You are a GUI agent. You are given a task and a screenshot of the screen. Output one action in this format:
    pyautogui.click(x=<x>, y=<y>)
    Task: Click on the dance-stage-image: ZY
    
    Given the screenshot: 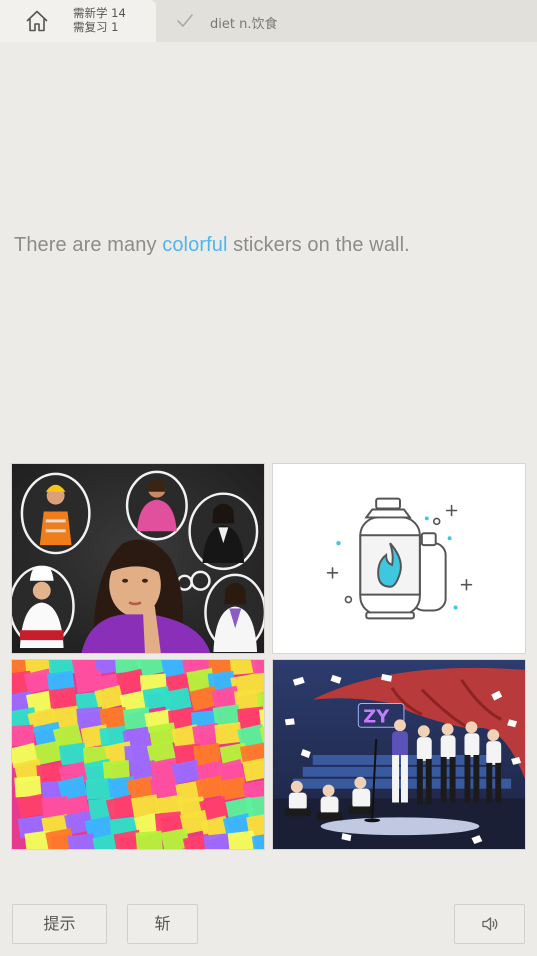 What is the action you would take?
    pyautogui.click(x=399, y=754)
    